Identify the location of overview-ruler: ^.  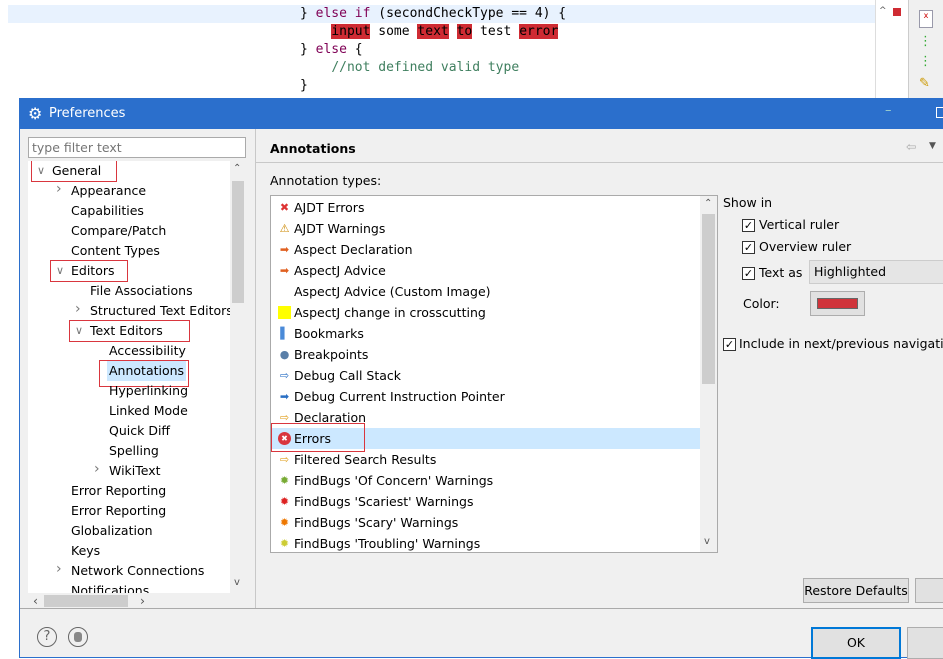
(891, 49).